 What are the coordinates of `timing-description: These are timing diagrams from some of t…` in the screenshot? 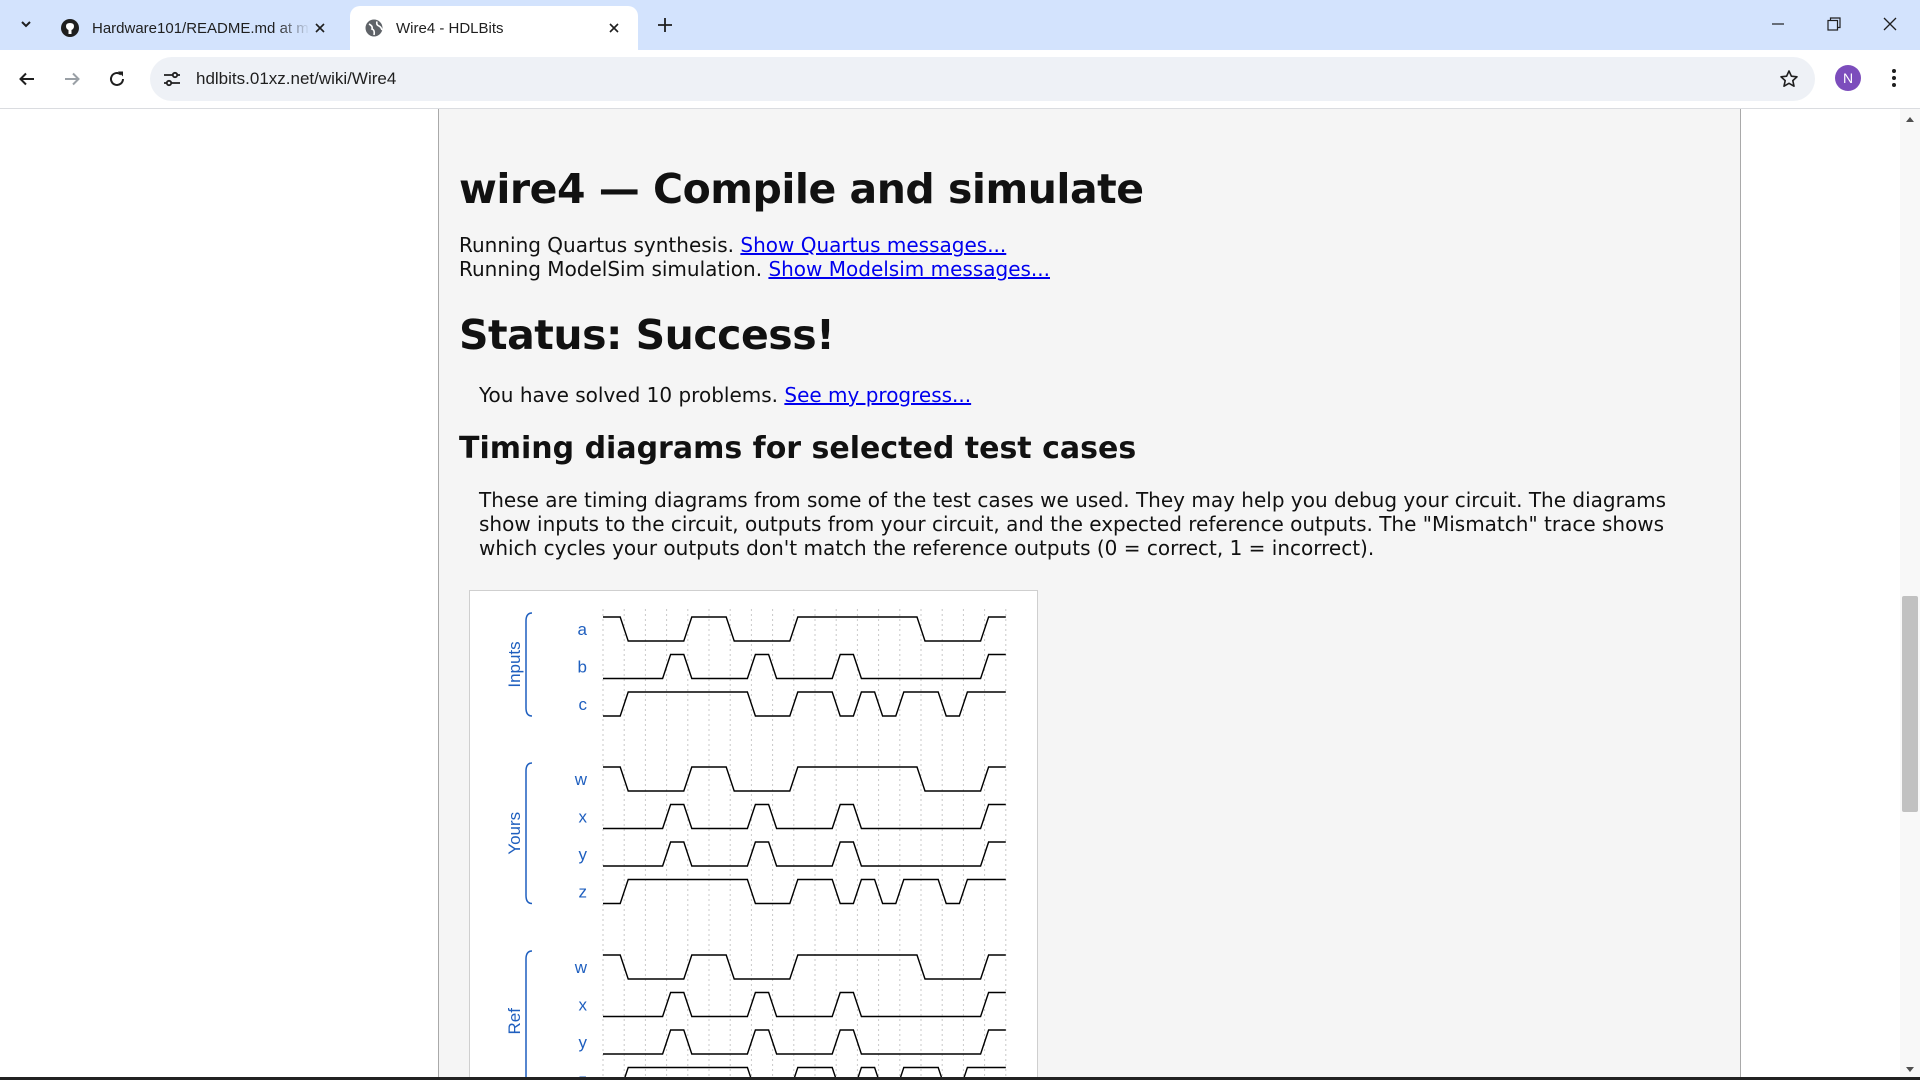 It's located at (1072, 524).